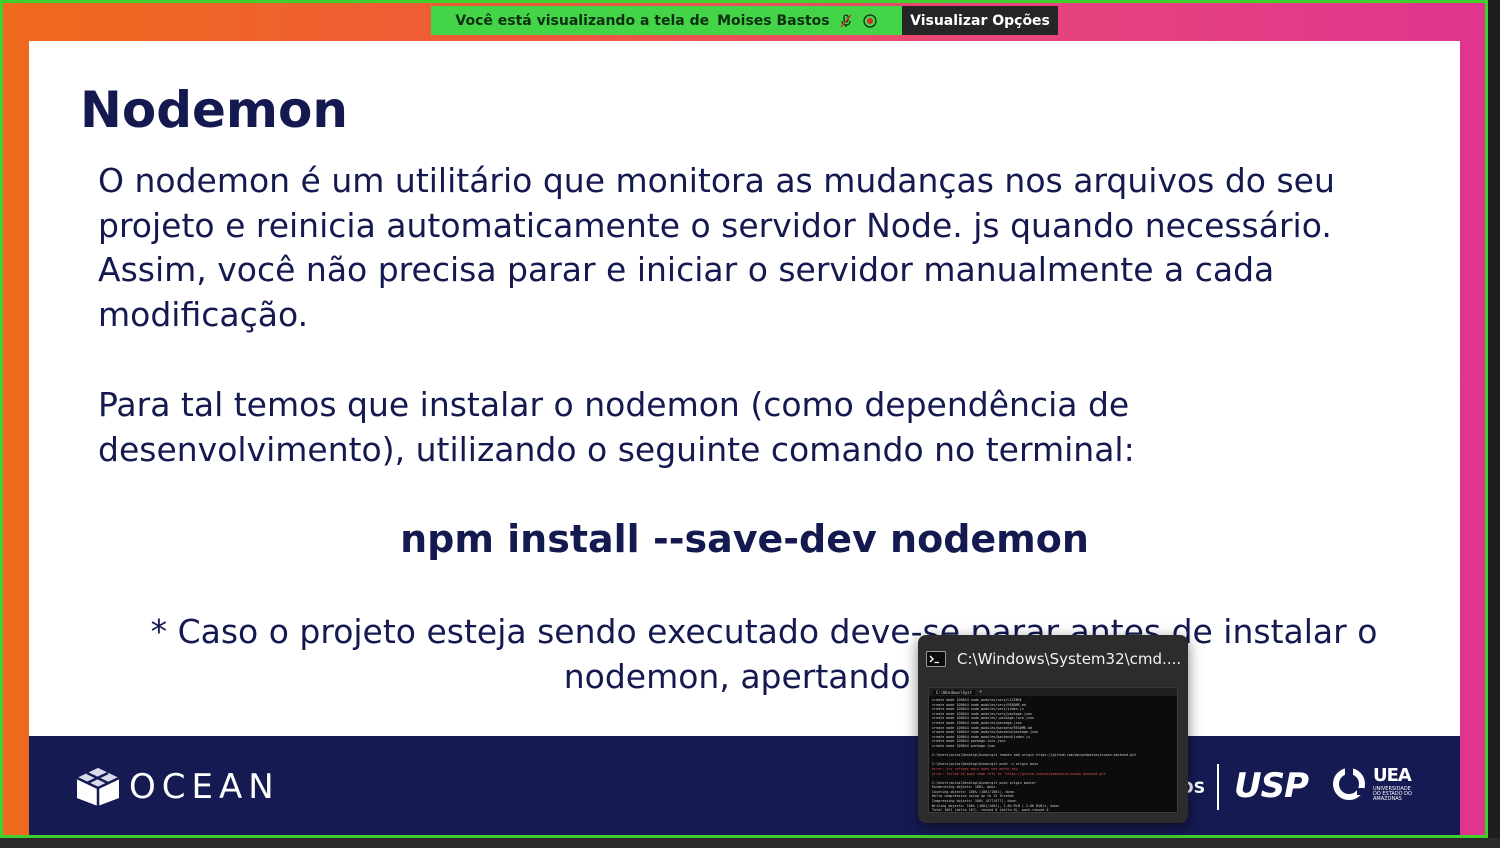 The image size is (1500, 848). I want to click on mic-muted-icon, so click(846, 21).